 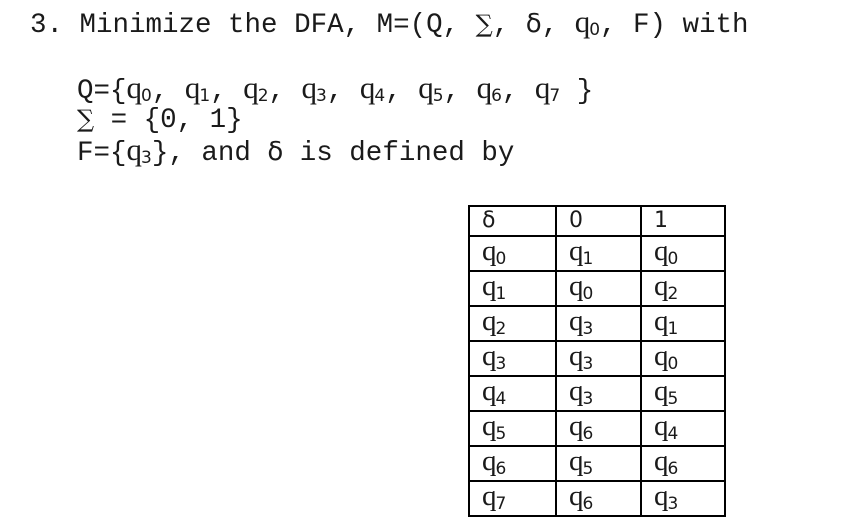 I want to click on delta-description: is defined by, so click(x=399, y=153).